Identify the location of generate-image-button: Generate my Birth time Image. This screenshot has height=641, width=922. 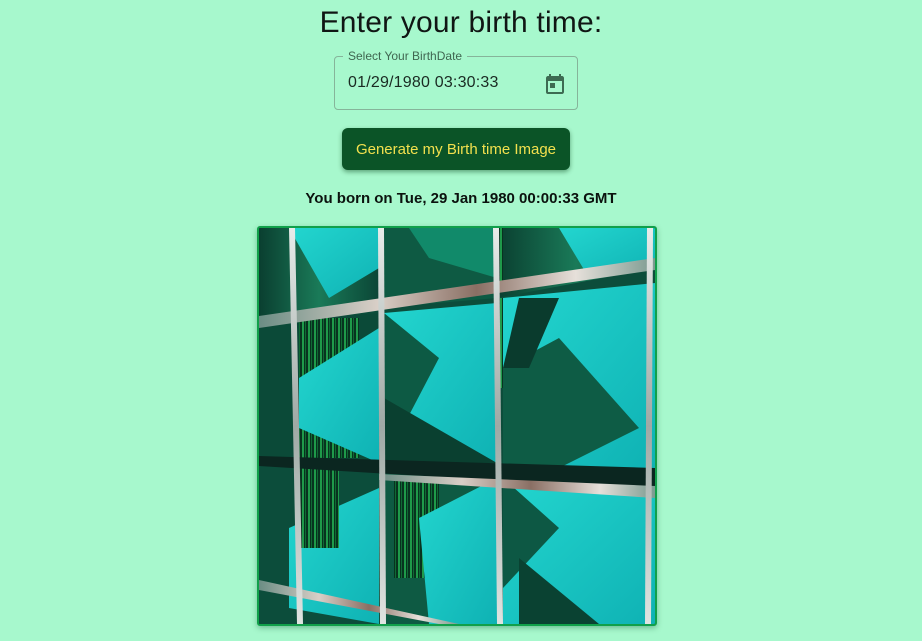
(456, 149).